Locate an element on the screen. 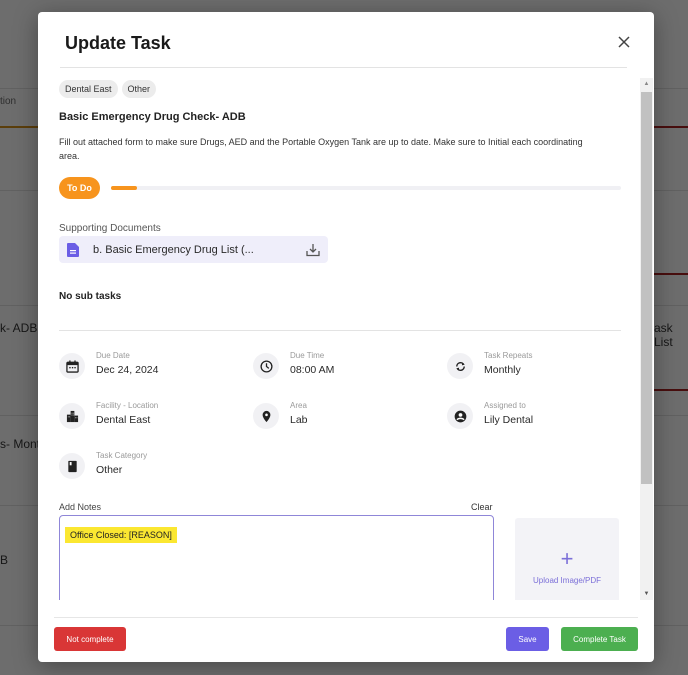 This screenshot has width=688, height=675. location-pin-icon is located at coordinates (266, 416).